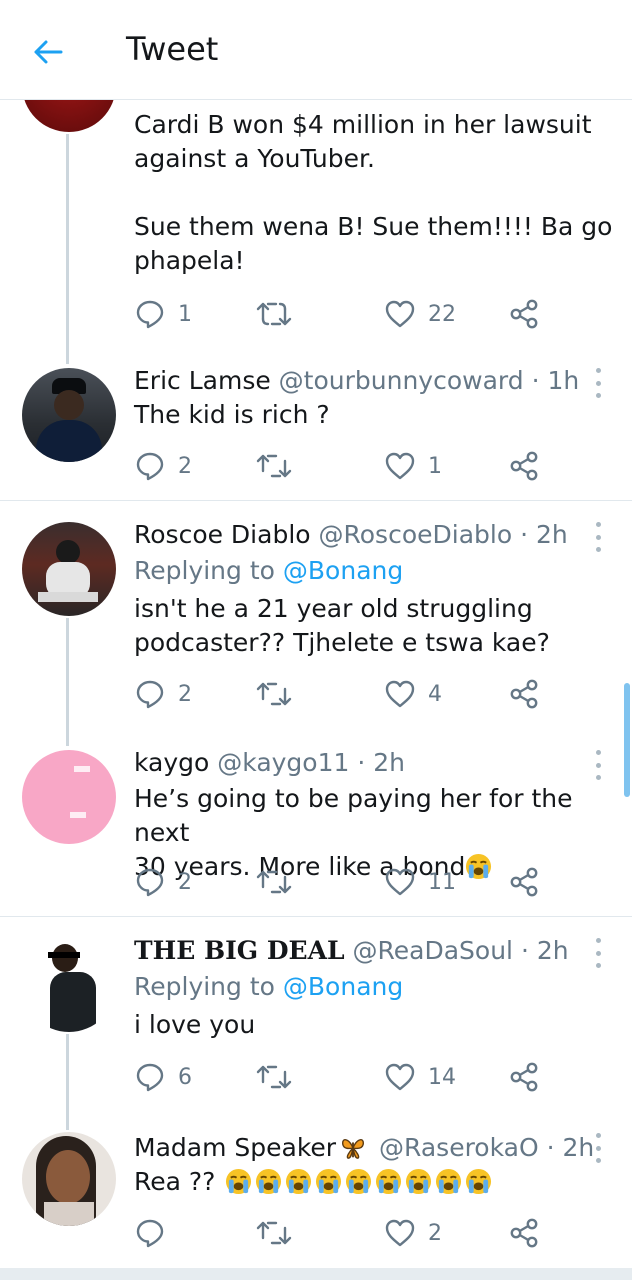 Image resolution: width=632 pixels, height=1280 pixels. What do you see at coordinates (627, 740) in the screenshot?
I see `scrollbar` at bounding box center [627, 740].